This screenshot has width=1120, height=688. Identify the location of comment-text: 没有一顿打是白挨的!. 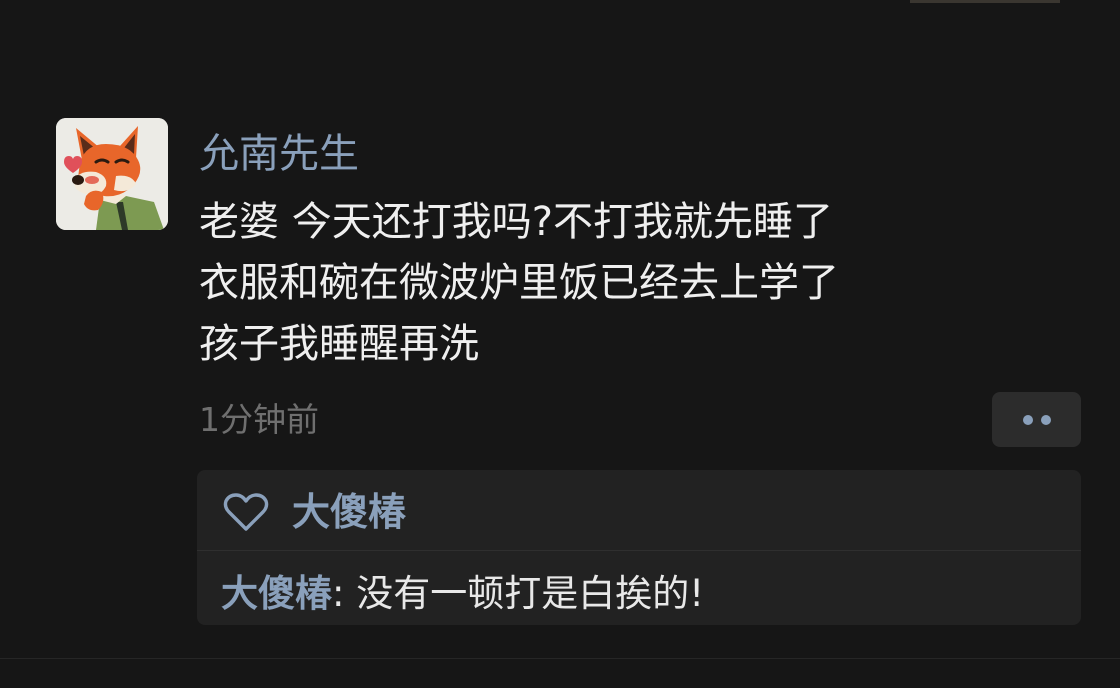
(530, 593).